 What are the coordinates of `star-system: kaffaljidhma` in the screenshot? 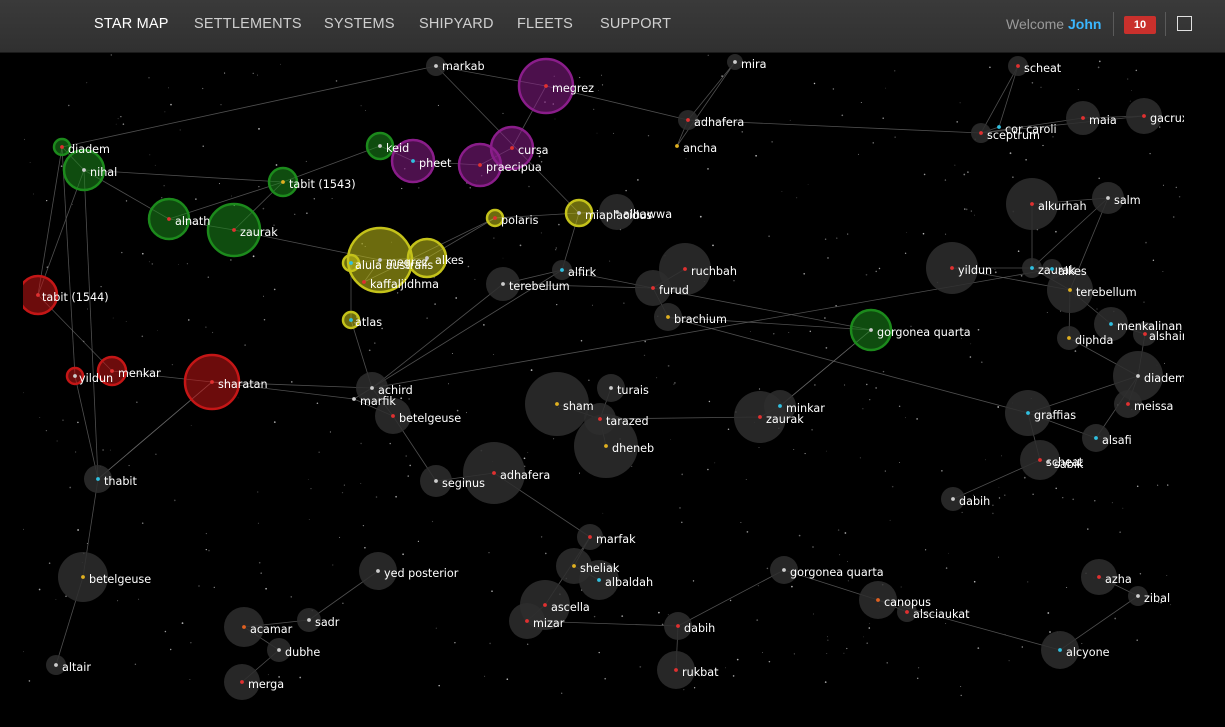 It's located at (400, 284).